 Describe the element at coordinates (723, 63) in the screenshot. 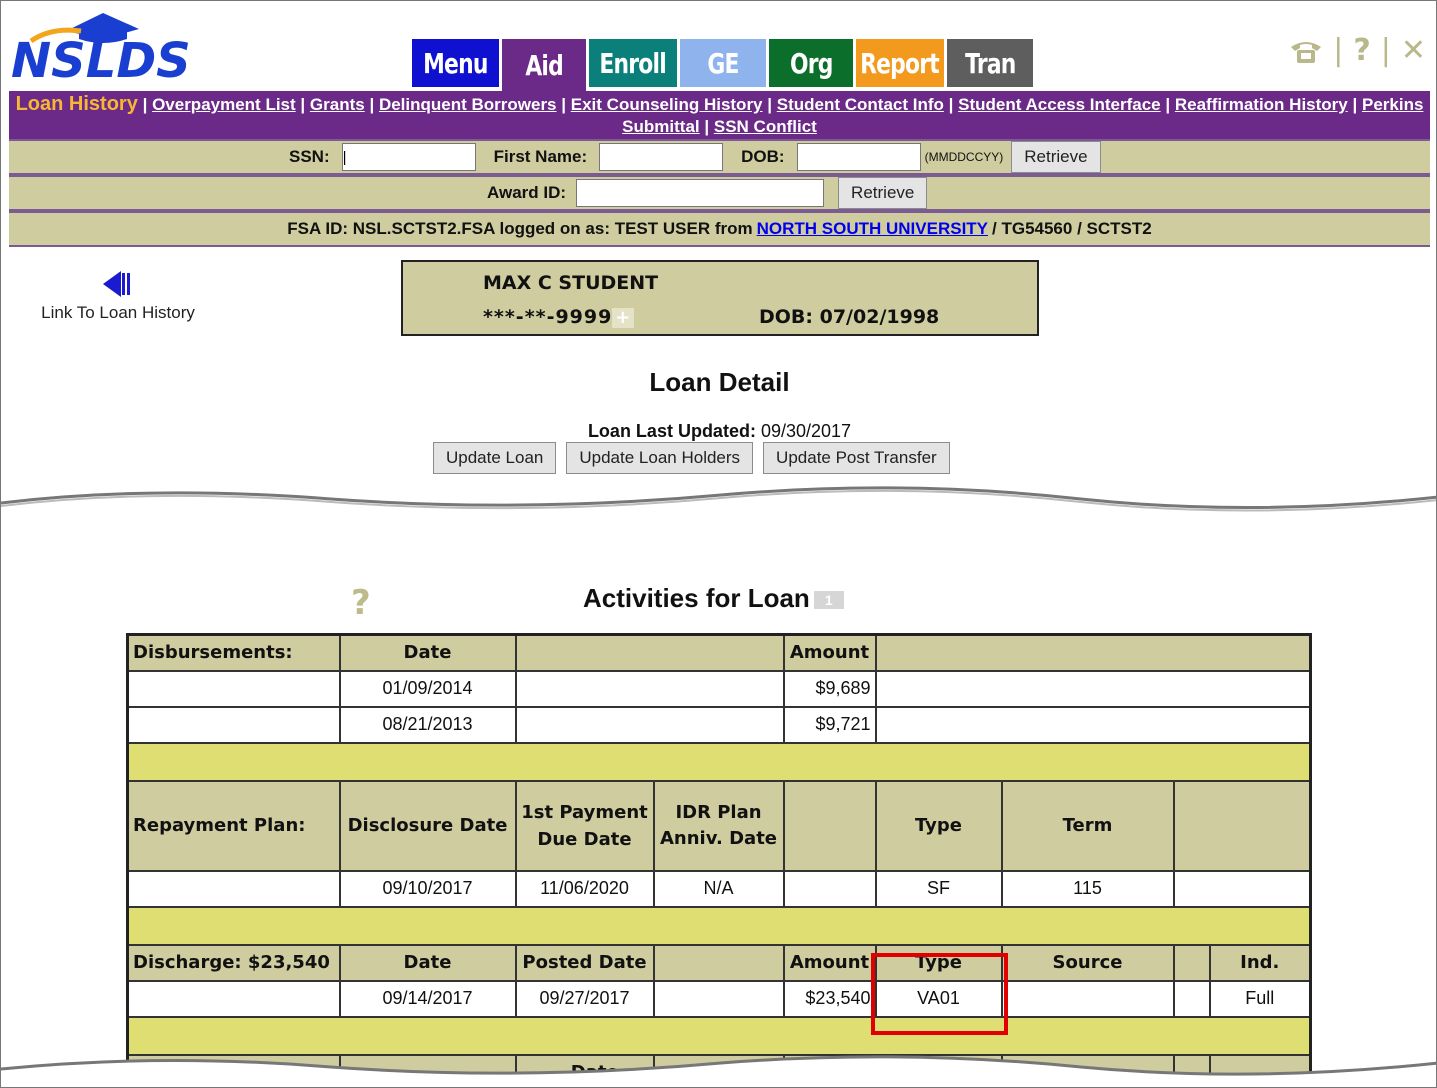

I see `tab-ge: GE` at that location.